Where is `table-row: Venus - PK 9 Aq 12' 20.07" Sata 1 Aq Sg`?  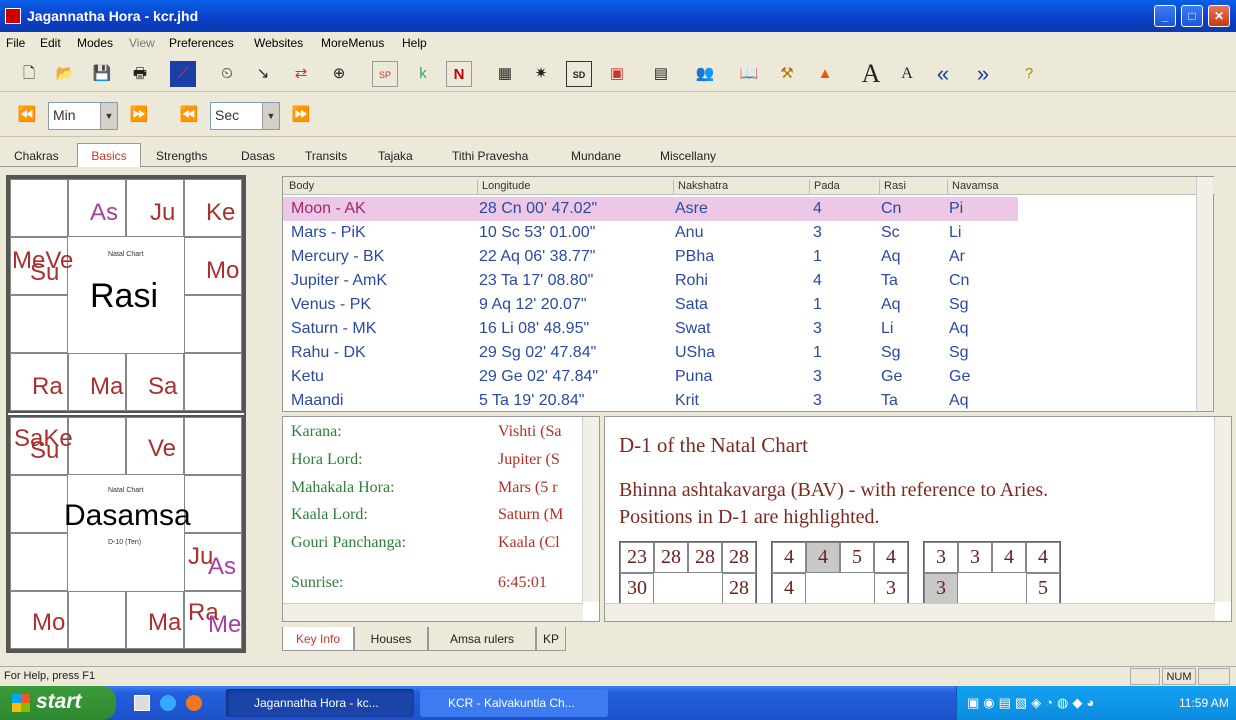 table-row: Venus - PK 9 Aq 12' 20.07" Sata 1 Aq Sg is located at coordinates (650, 305).